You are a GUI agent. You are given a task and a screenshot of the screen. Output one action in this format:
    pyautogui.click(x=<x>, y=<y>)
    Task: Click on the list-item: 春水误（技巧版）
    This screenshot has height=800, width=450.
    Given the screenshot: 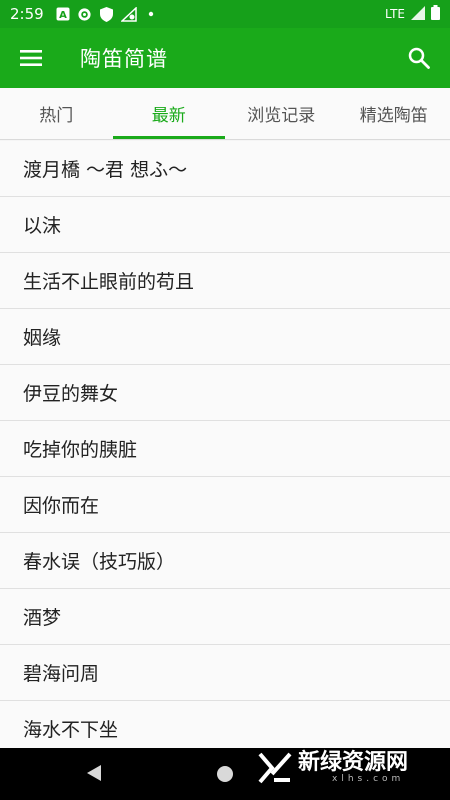 What is the action you would take?
    pyautogui.click(x=225, y=561)
    